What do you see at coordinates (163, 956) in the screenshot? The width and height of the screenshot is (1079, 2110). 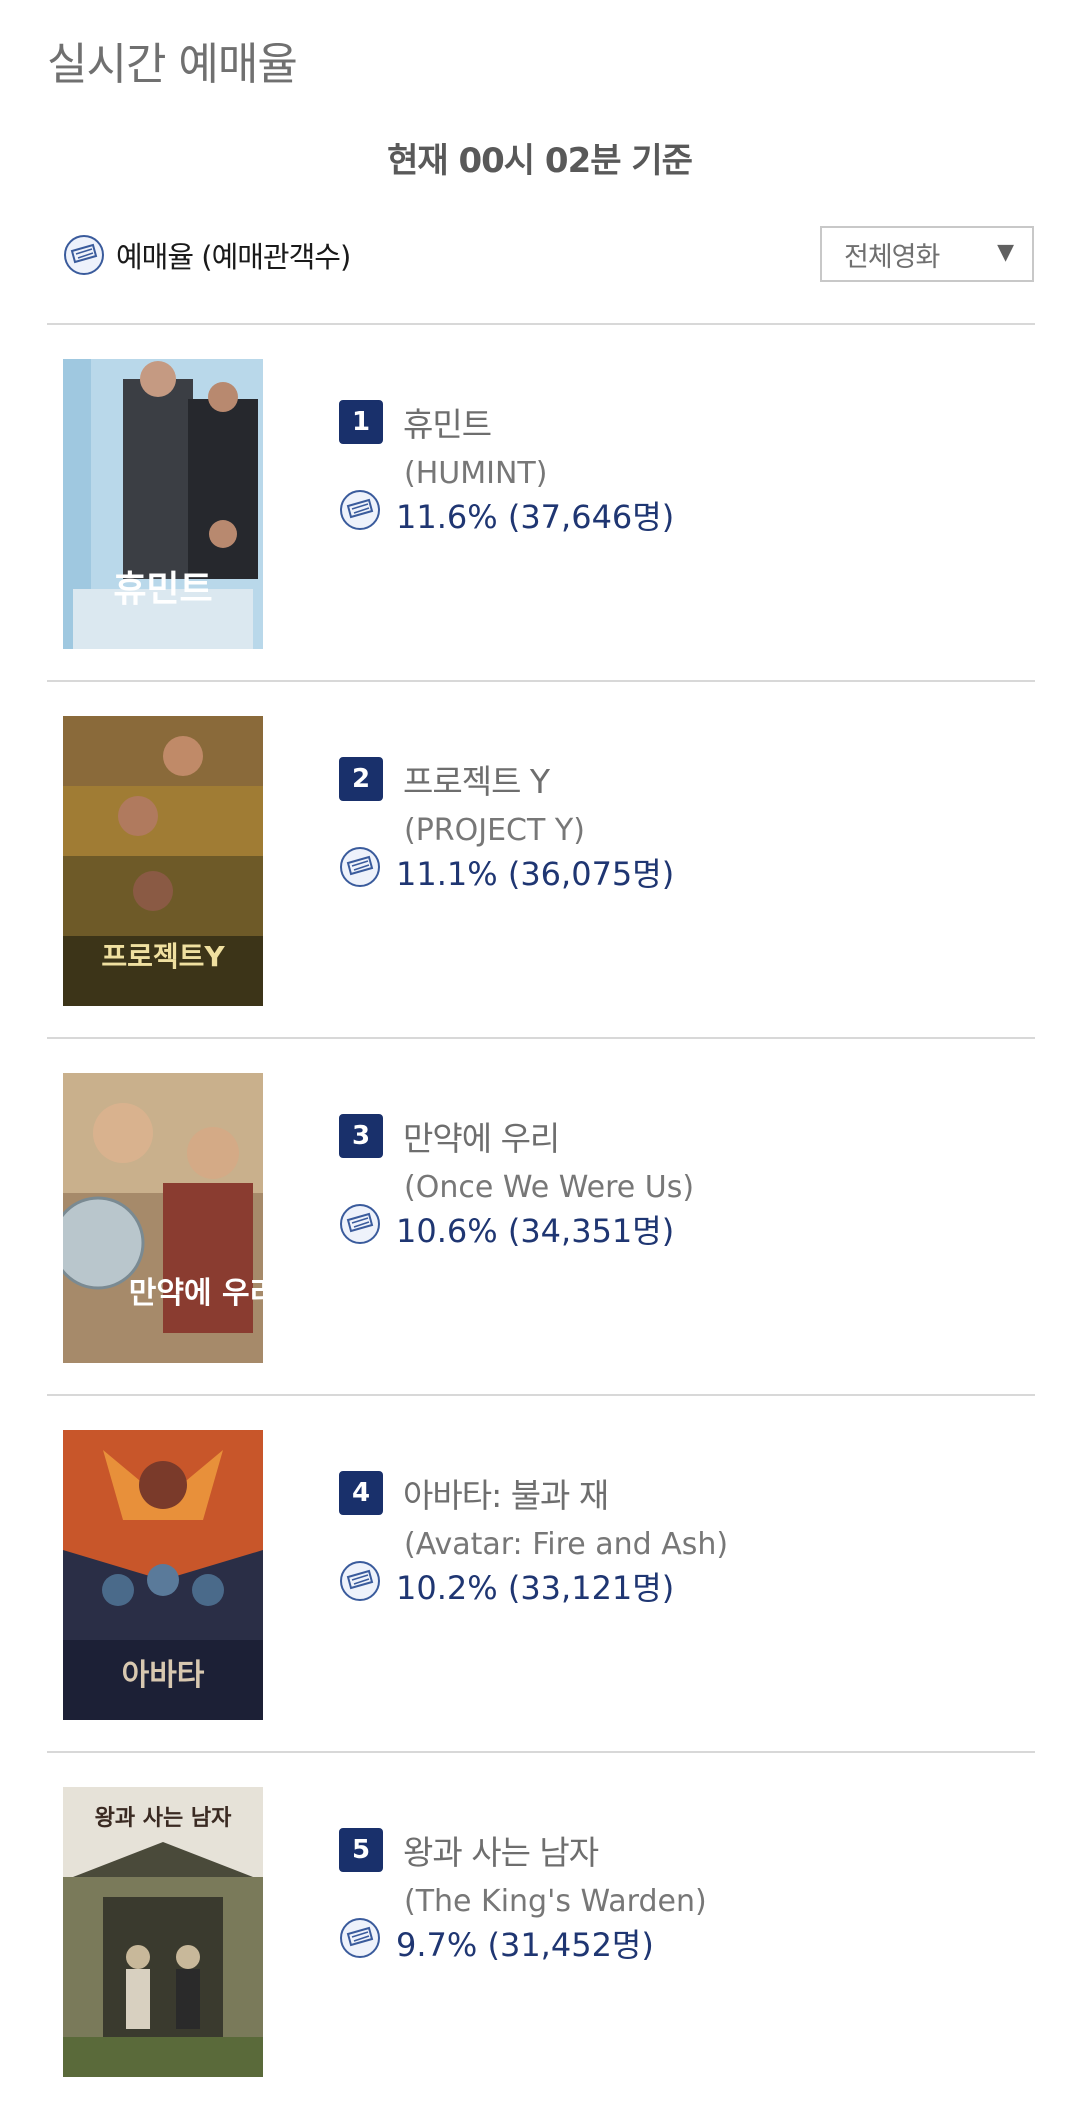 I see `poster-title-text: 프로젝트Y` at bounding box center [163, 956].